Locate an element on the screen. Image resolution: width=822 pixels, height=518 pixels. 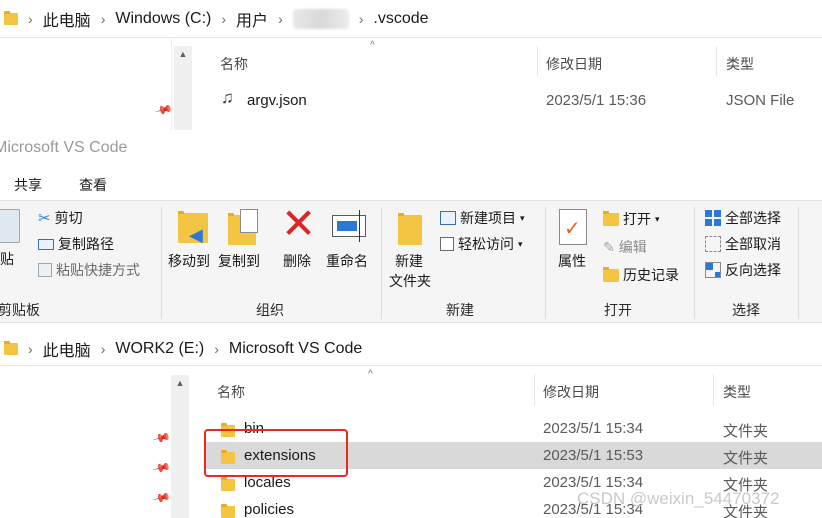
file-date: 2023/5/1 15:53 is located at coordinates (593, 455).